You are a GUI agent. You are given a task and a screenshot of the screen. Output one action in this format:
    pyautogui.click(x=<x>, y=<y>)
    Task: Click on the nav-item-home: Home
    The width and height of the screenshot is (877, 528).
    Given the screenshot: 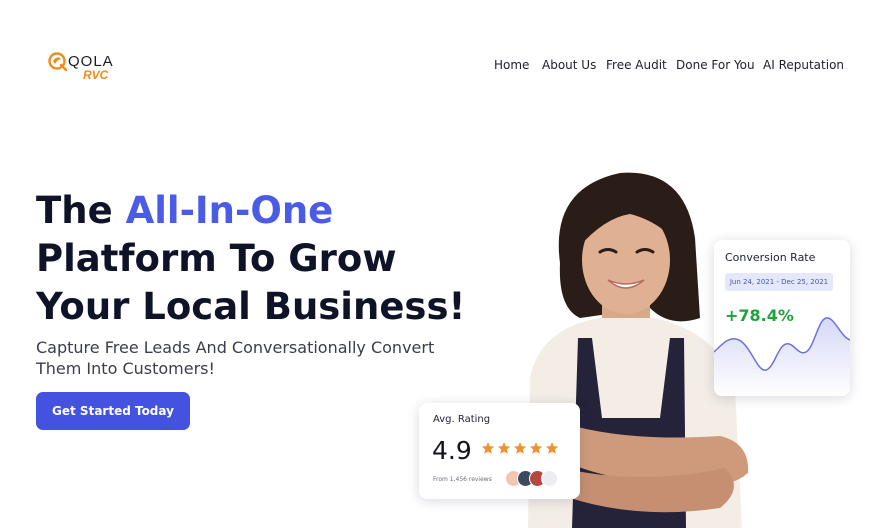 What is the action you would take?
    pyautogui.click(x=511, y=65)
    